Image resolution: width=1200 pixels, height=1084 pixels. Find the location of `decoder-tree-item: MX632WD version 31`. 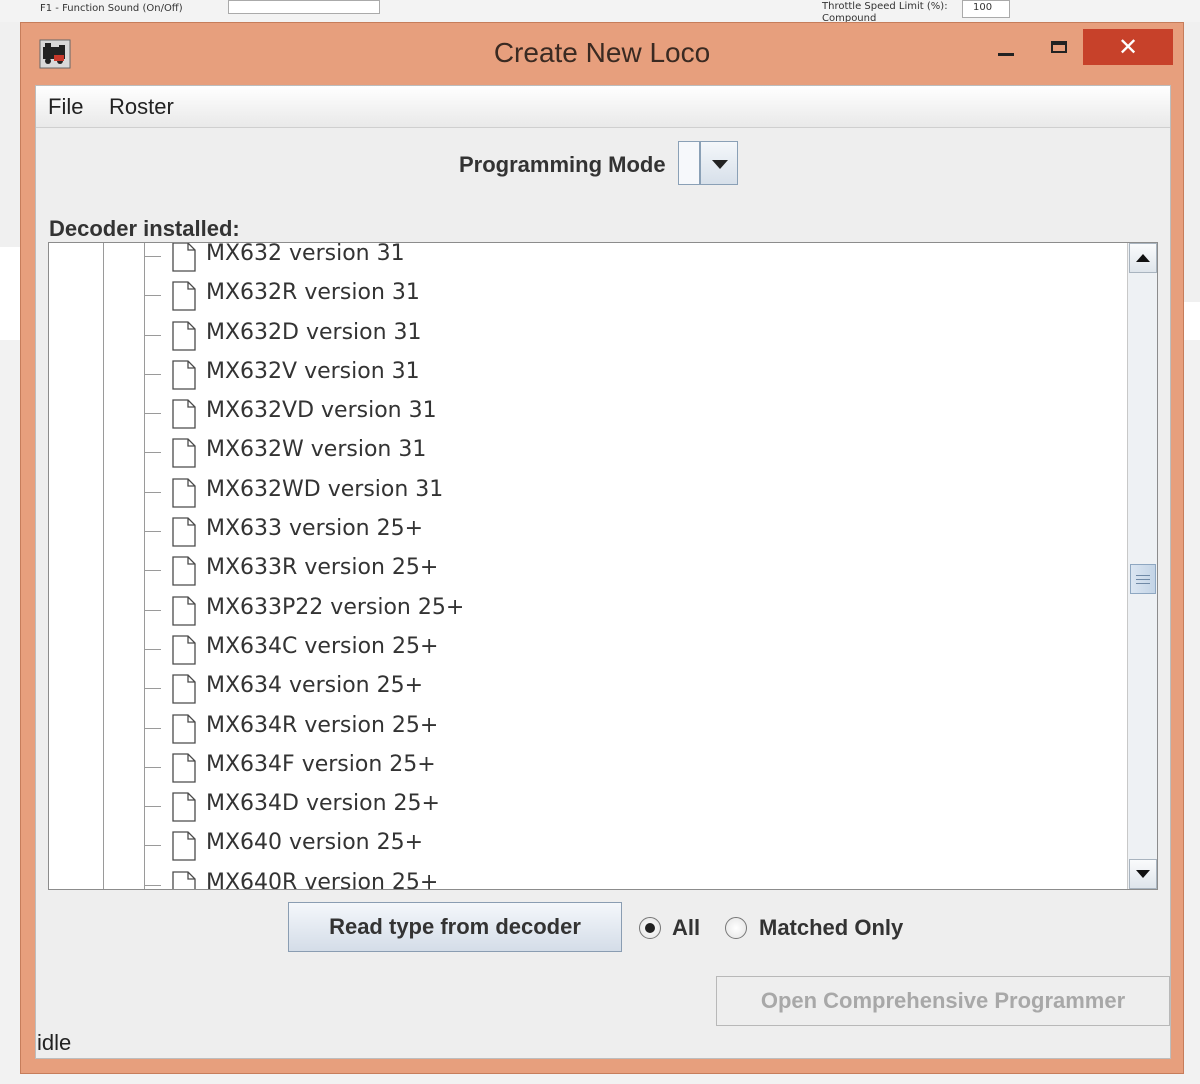

decoder-tree-item: MX632WD version 31 is located at coordinates (587, 491).